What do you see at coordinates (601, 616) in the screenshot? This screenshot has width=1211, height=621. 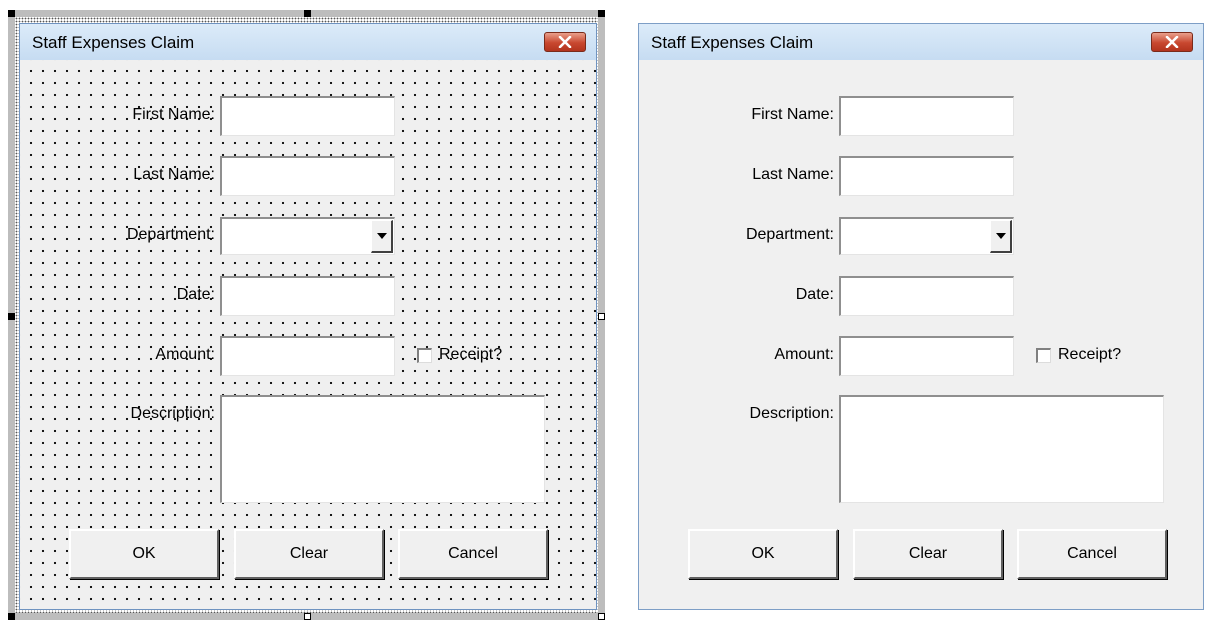 I see `resize-handle-bottom-right` at bounding box center [601, 616].